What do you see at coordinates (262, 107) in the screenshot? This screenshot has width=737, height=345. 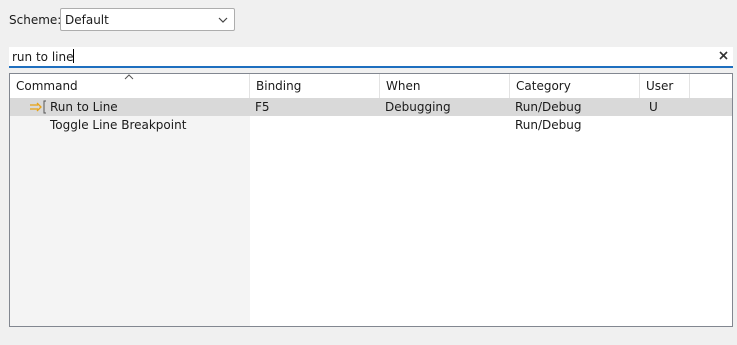 I see `binding-cell: F5` at bounding box center [262, 107].